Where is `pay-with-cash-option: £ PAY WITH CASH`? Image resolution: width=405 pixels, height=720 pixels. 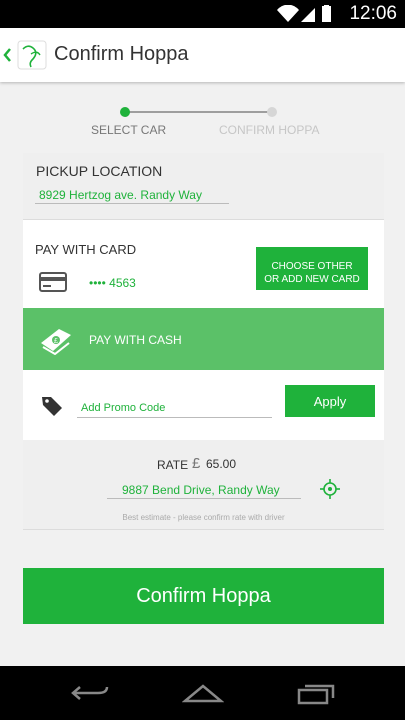 pay-with-cash-option: £ PAY WITH CASH is located at coordinates (203, 339).